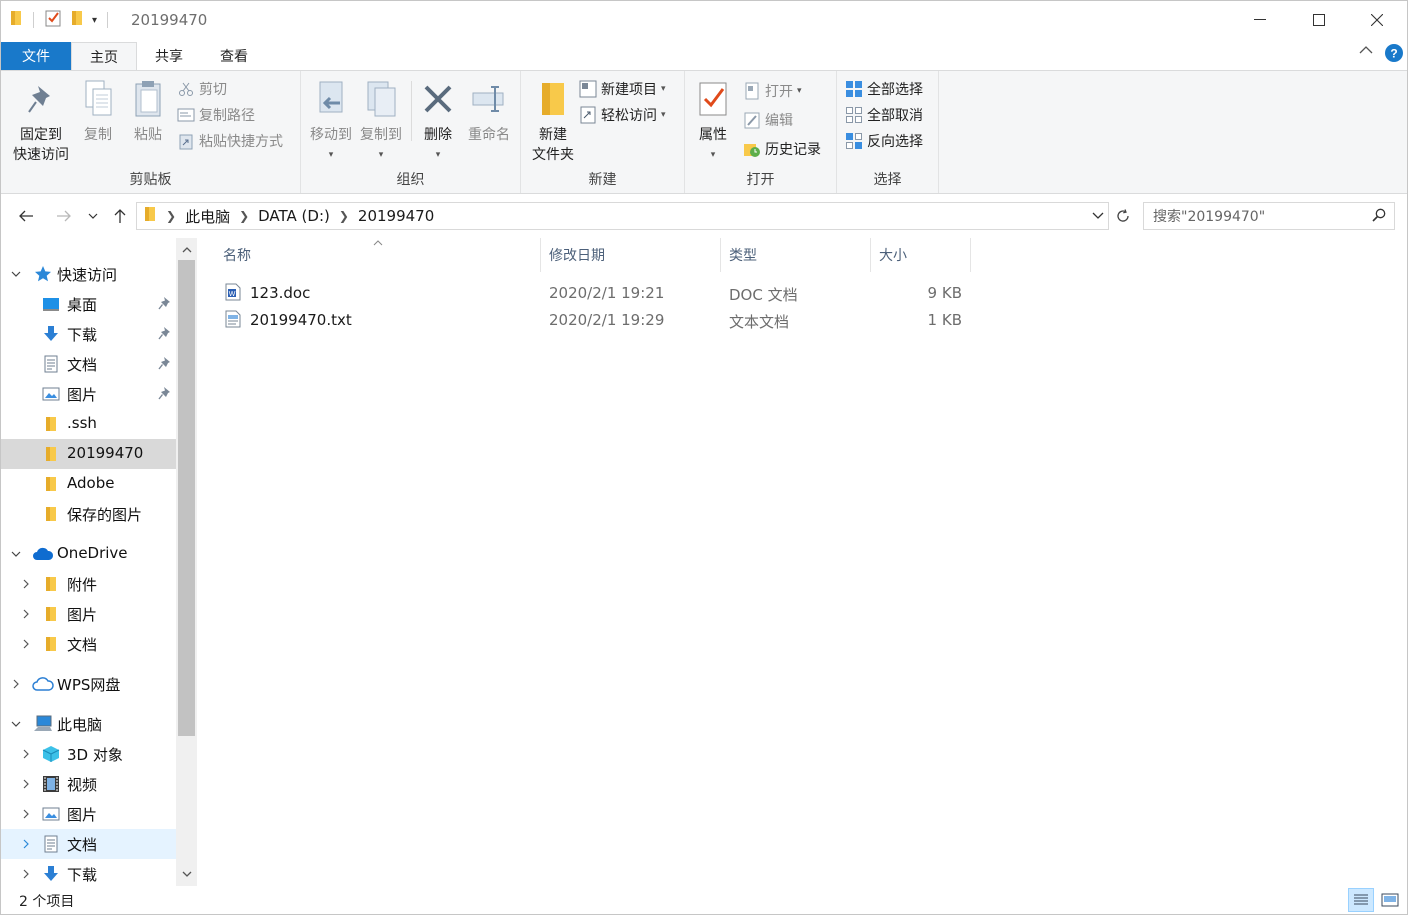  Describe the element at coordinates (921, 255) in the screenshot. I see `column-header-size: 大小` at that location.